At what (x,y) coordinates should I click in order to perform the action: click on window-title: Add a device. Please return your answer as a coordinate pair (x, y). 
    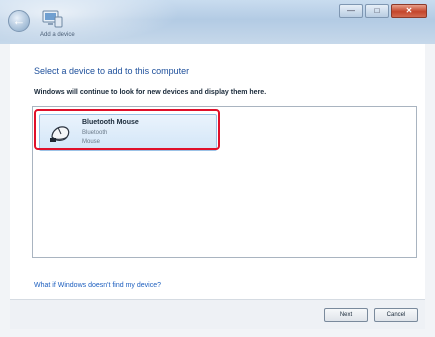
    Looking at the image, I should click on (57, 35).